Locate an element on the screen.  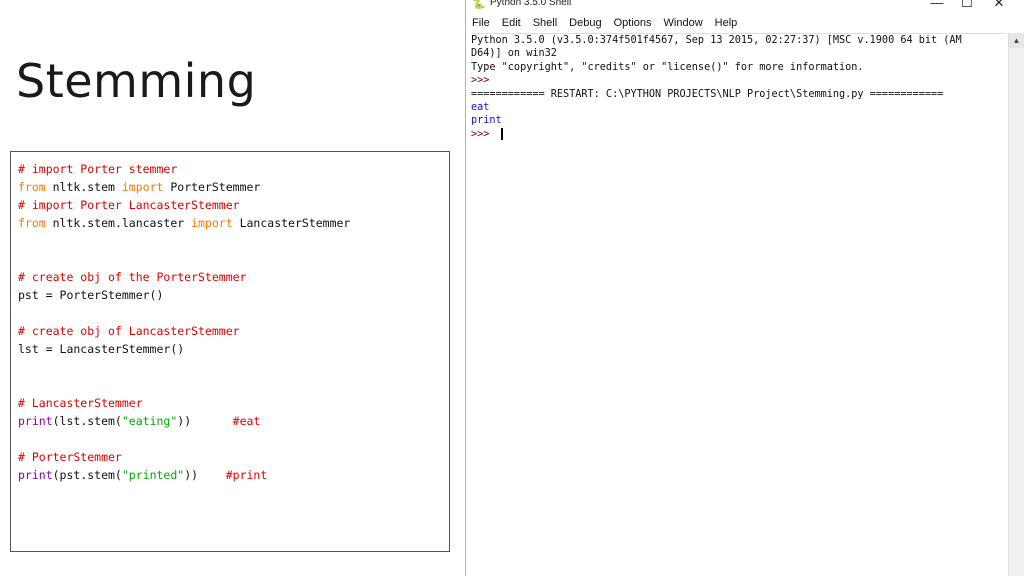
code-line: print(lst.stem("eating")) #eat is located at coordinates (233, 421).